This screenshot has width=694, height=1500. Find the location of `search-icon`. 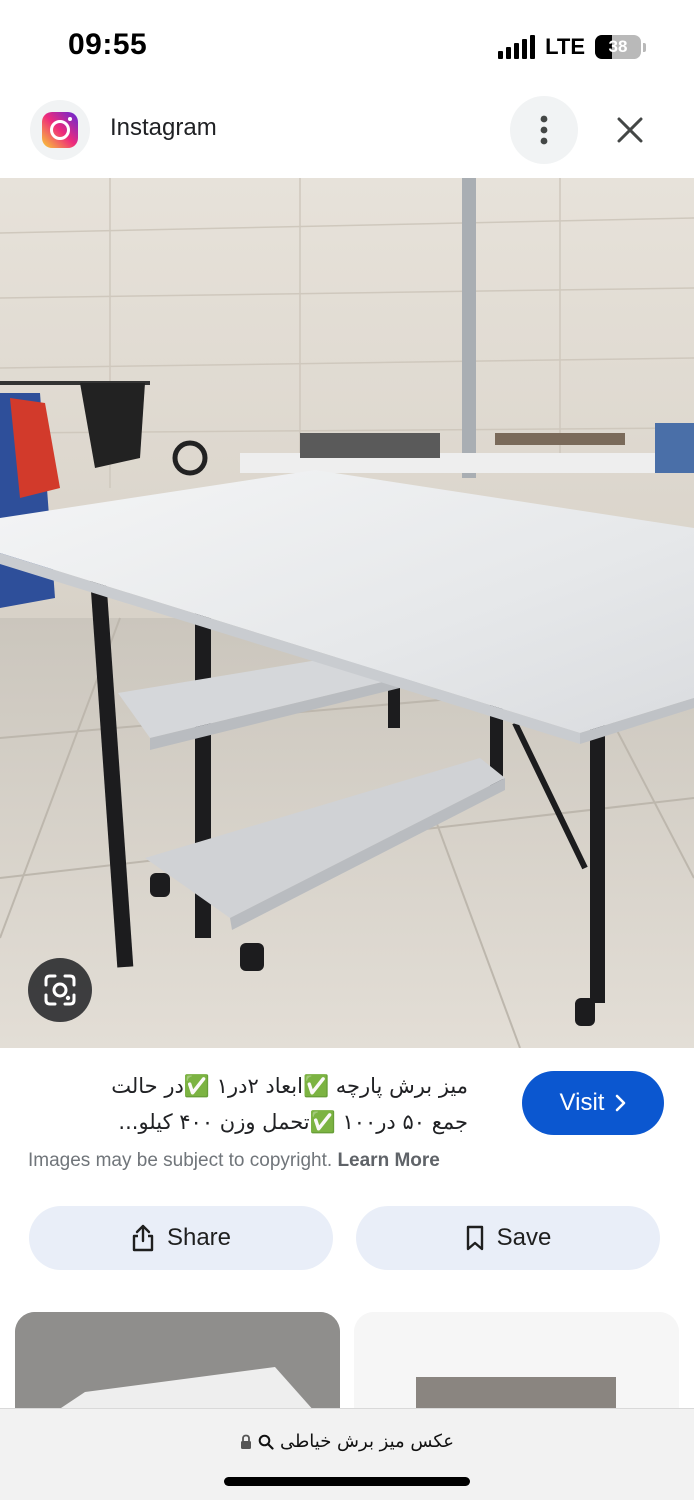

search-icon is located at coordinates (266, 1442).